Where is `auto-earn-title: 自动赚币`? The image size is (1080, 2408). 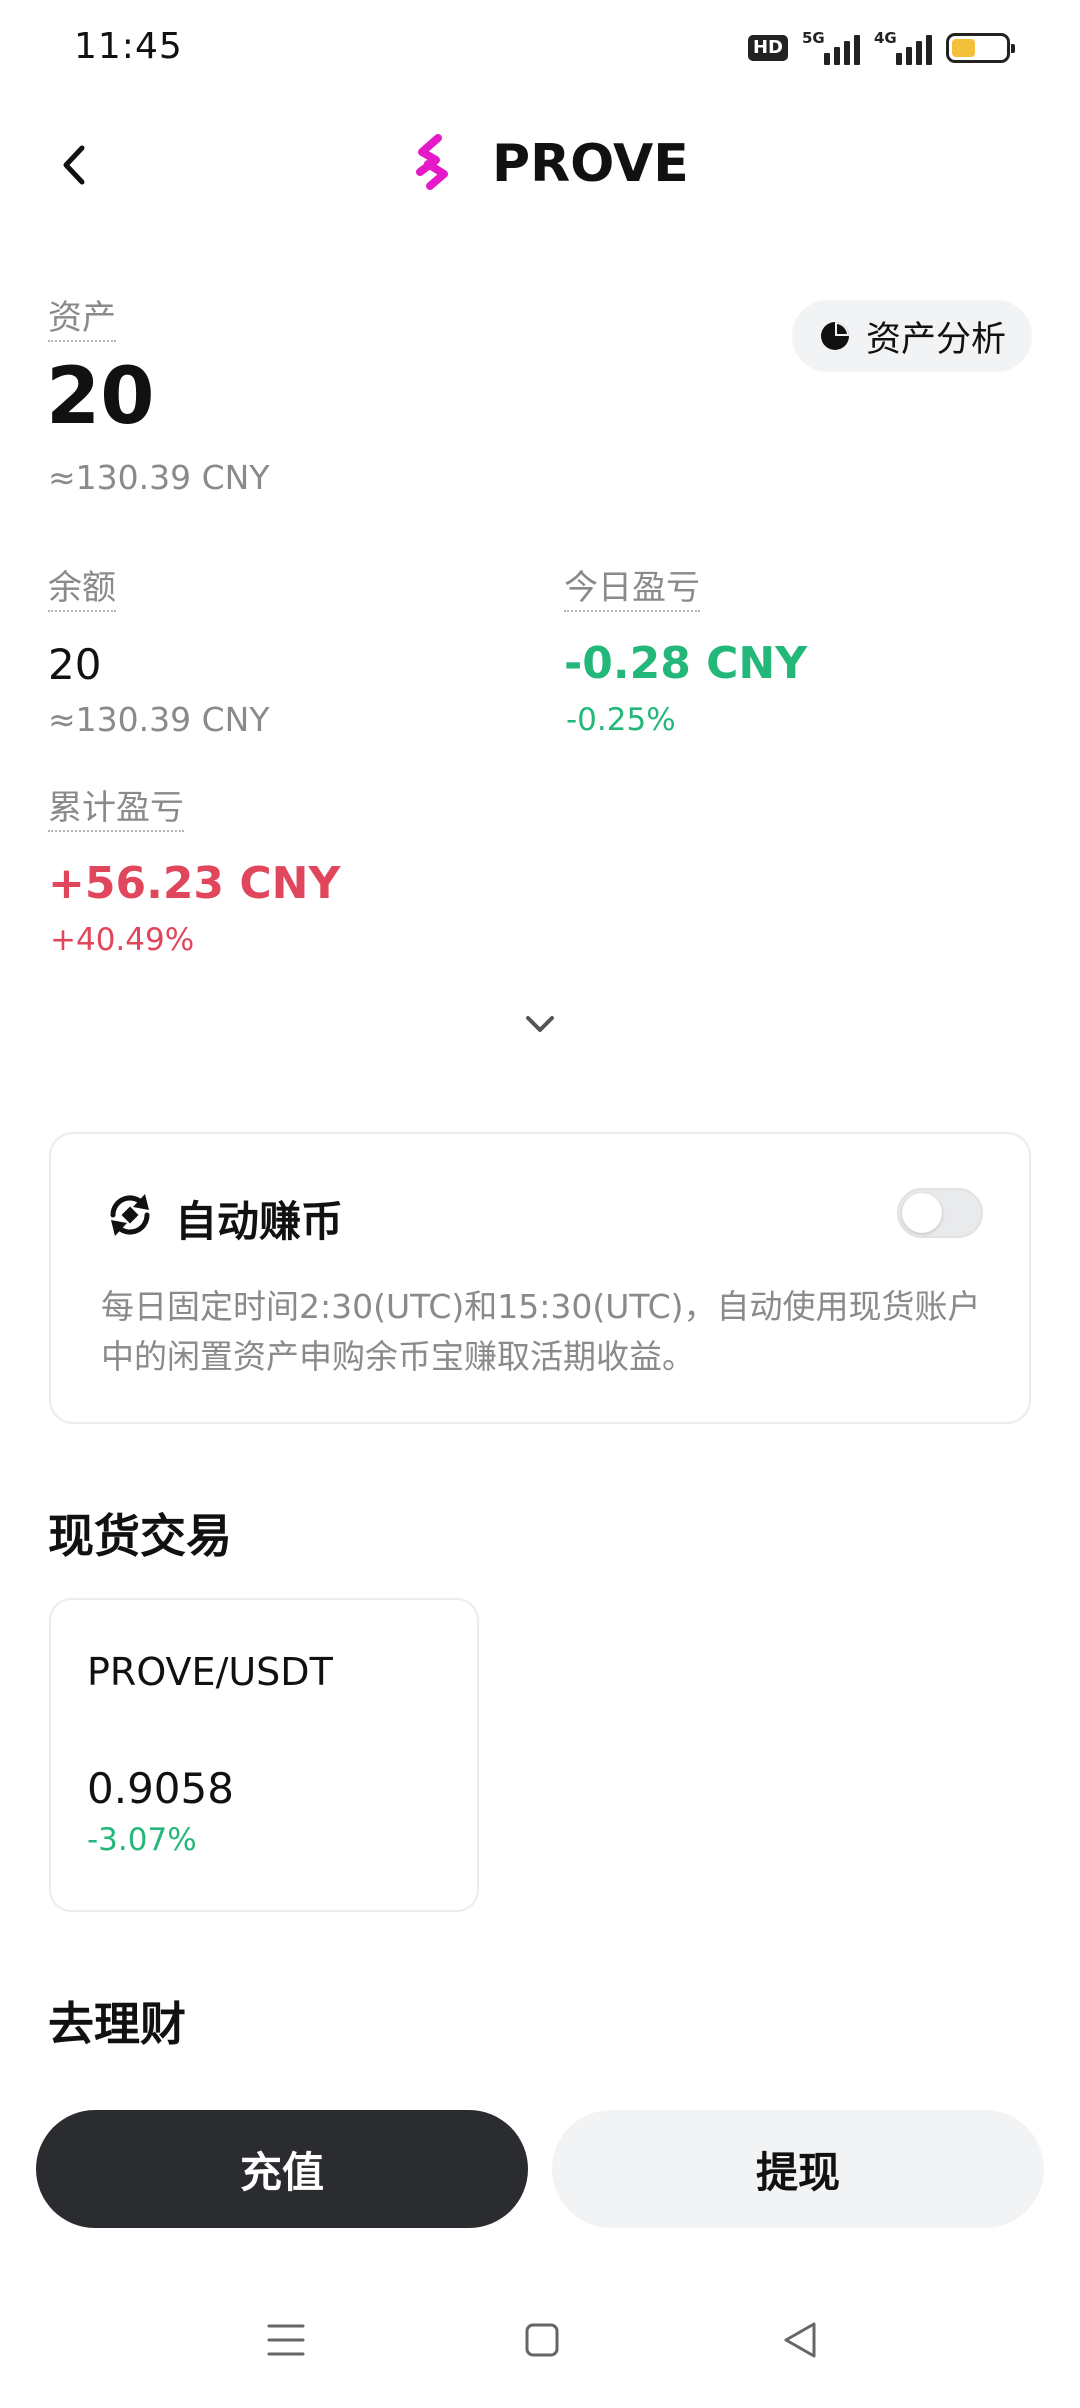
auto-earn-title: 自动赚币 is located at coordinates (259, 1221).